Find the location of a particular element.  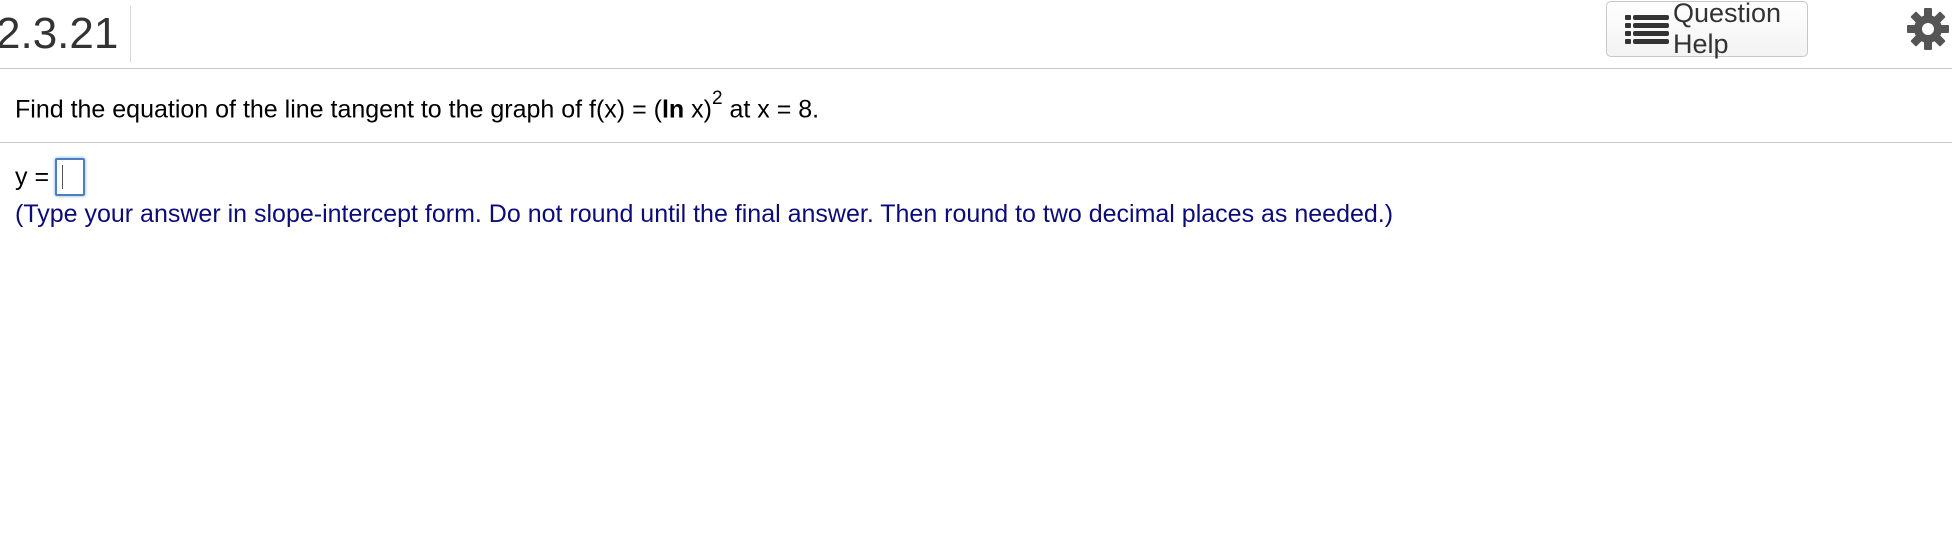

answer-label: y = is located at coordinates (32, 176).